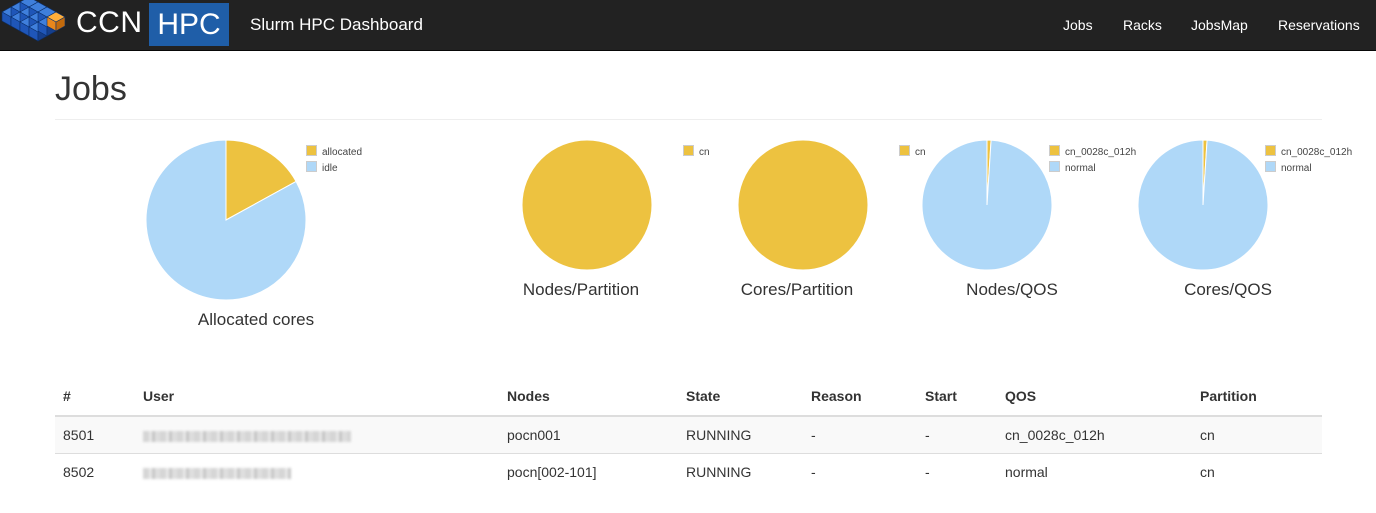 The height and width of the screenshot is (513, 1376). I want to click on chart-caption-cores-qos: Cores/QOS, so click(1228, 289).